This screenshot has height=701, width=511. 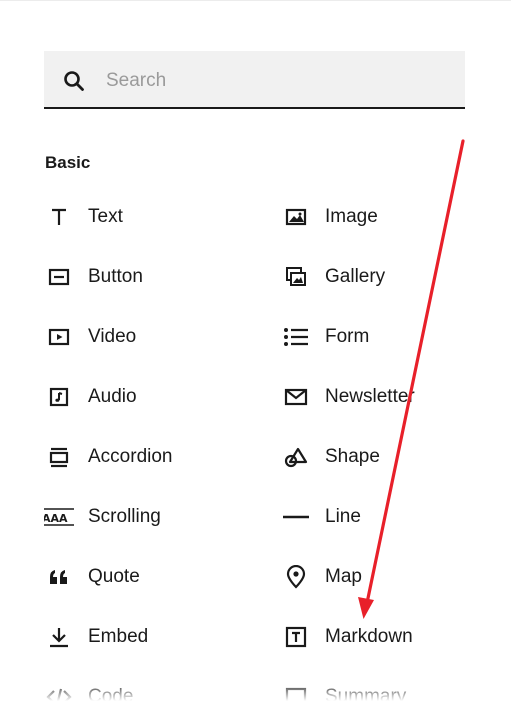 I want to click on gallery-icon, so click(x=296, y=277).